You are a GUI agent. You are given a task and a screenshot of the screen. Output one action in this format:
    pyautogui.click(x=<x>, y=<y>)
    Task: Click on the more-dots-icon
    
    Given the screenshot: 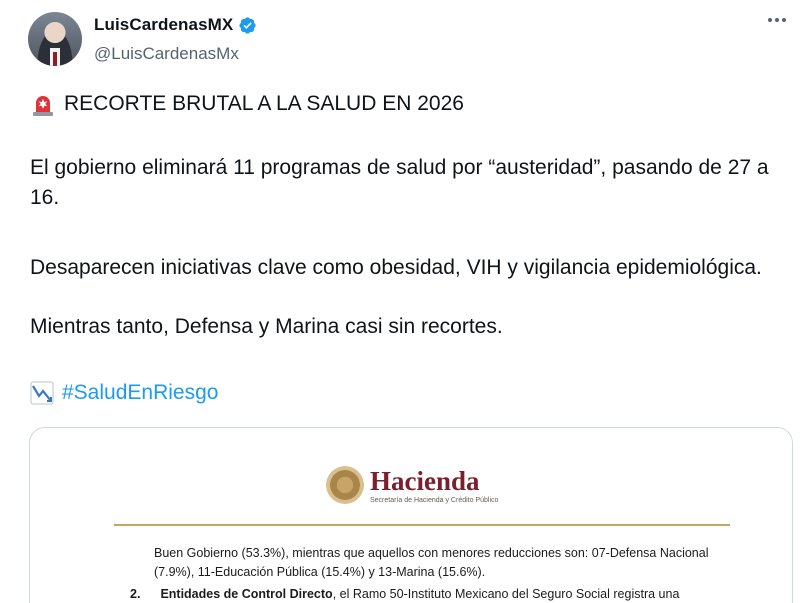 What is the action you would take?
    pyautogui.click(x=777, y=20)
    